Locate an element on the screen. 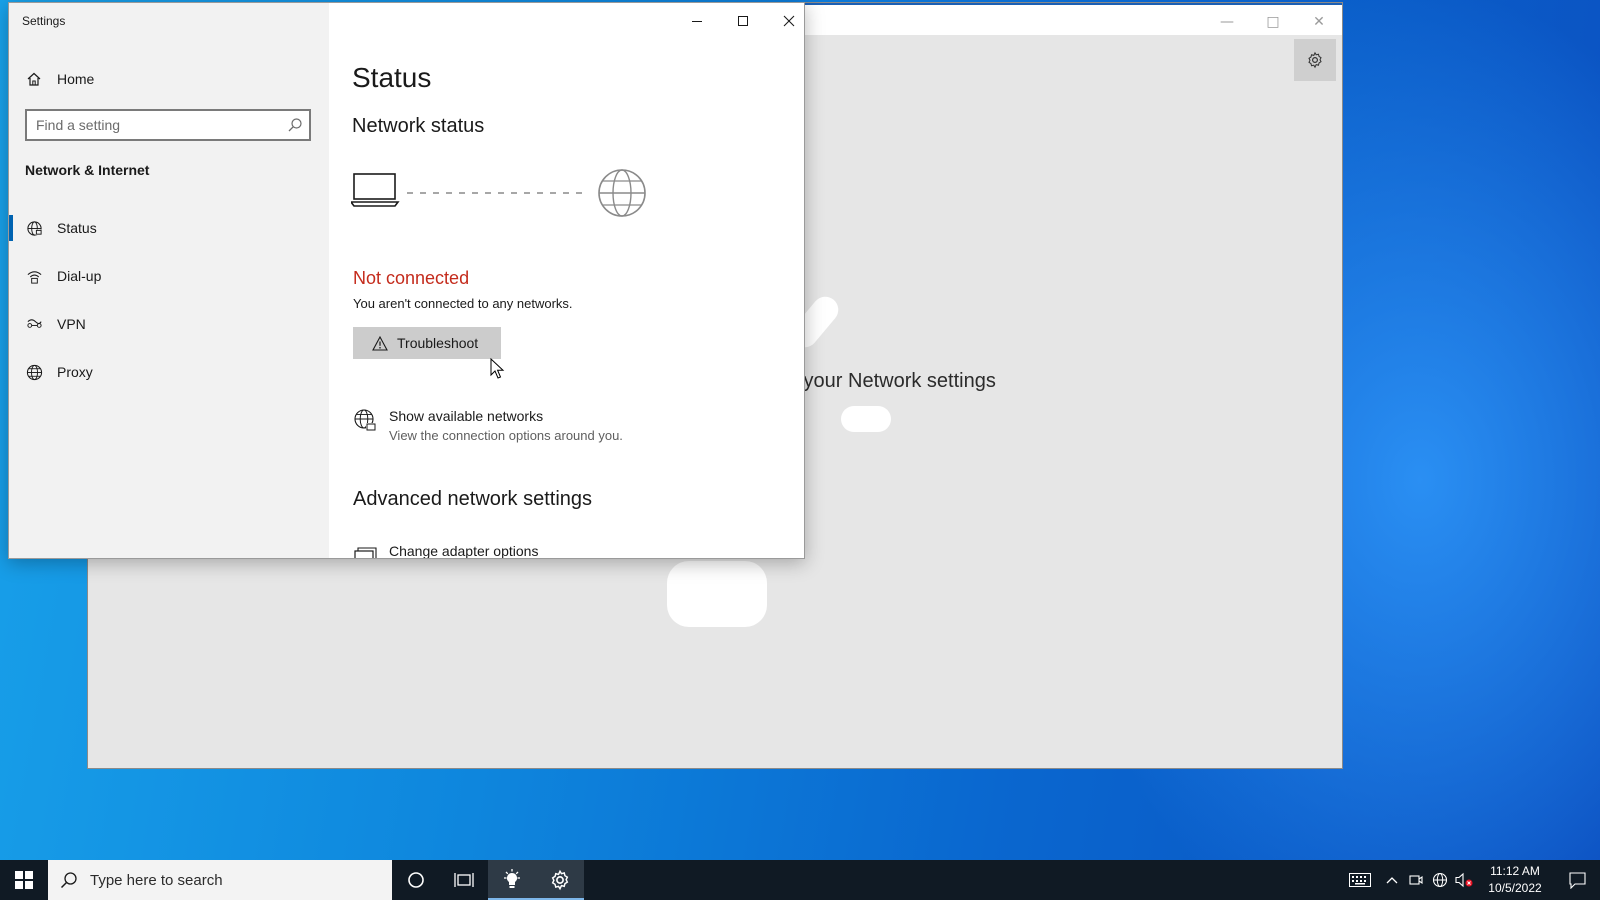 This screenshot has width=1600, height=900. vpn-icon is located at coordinates (34, 324).